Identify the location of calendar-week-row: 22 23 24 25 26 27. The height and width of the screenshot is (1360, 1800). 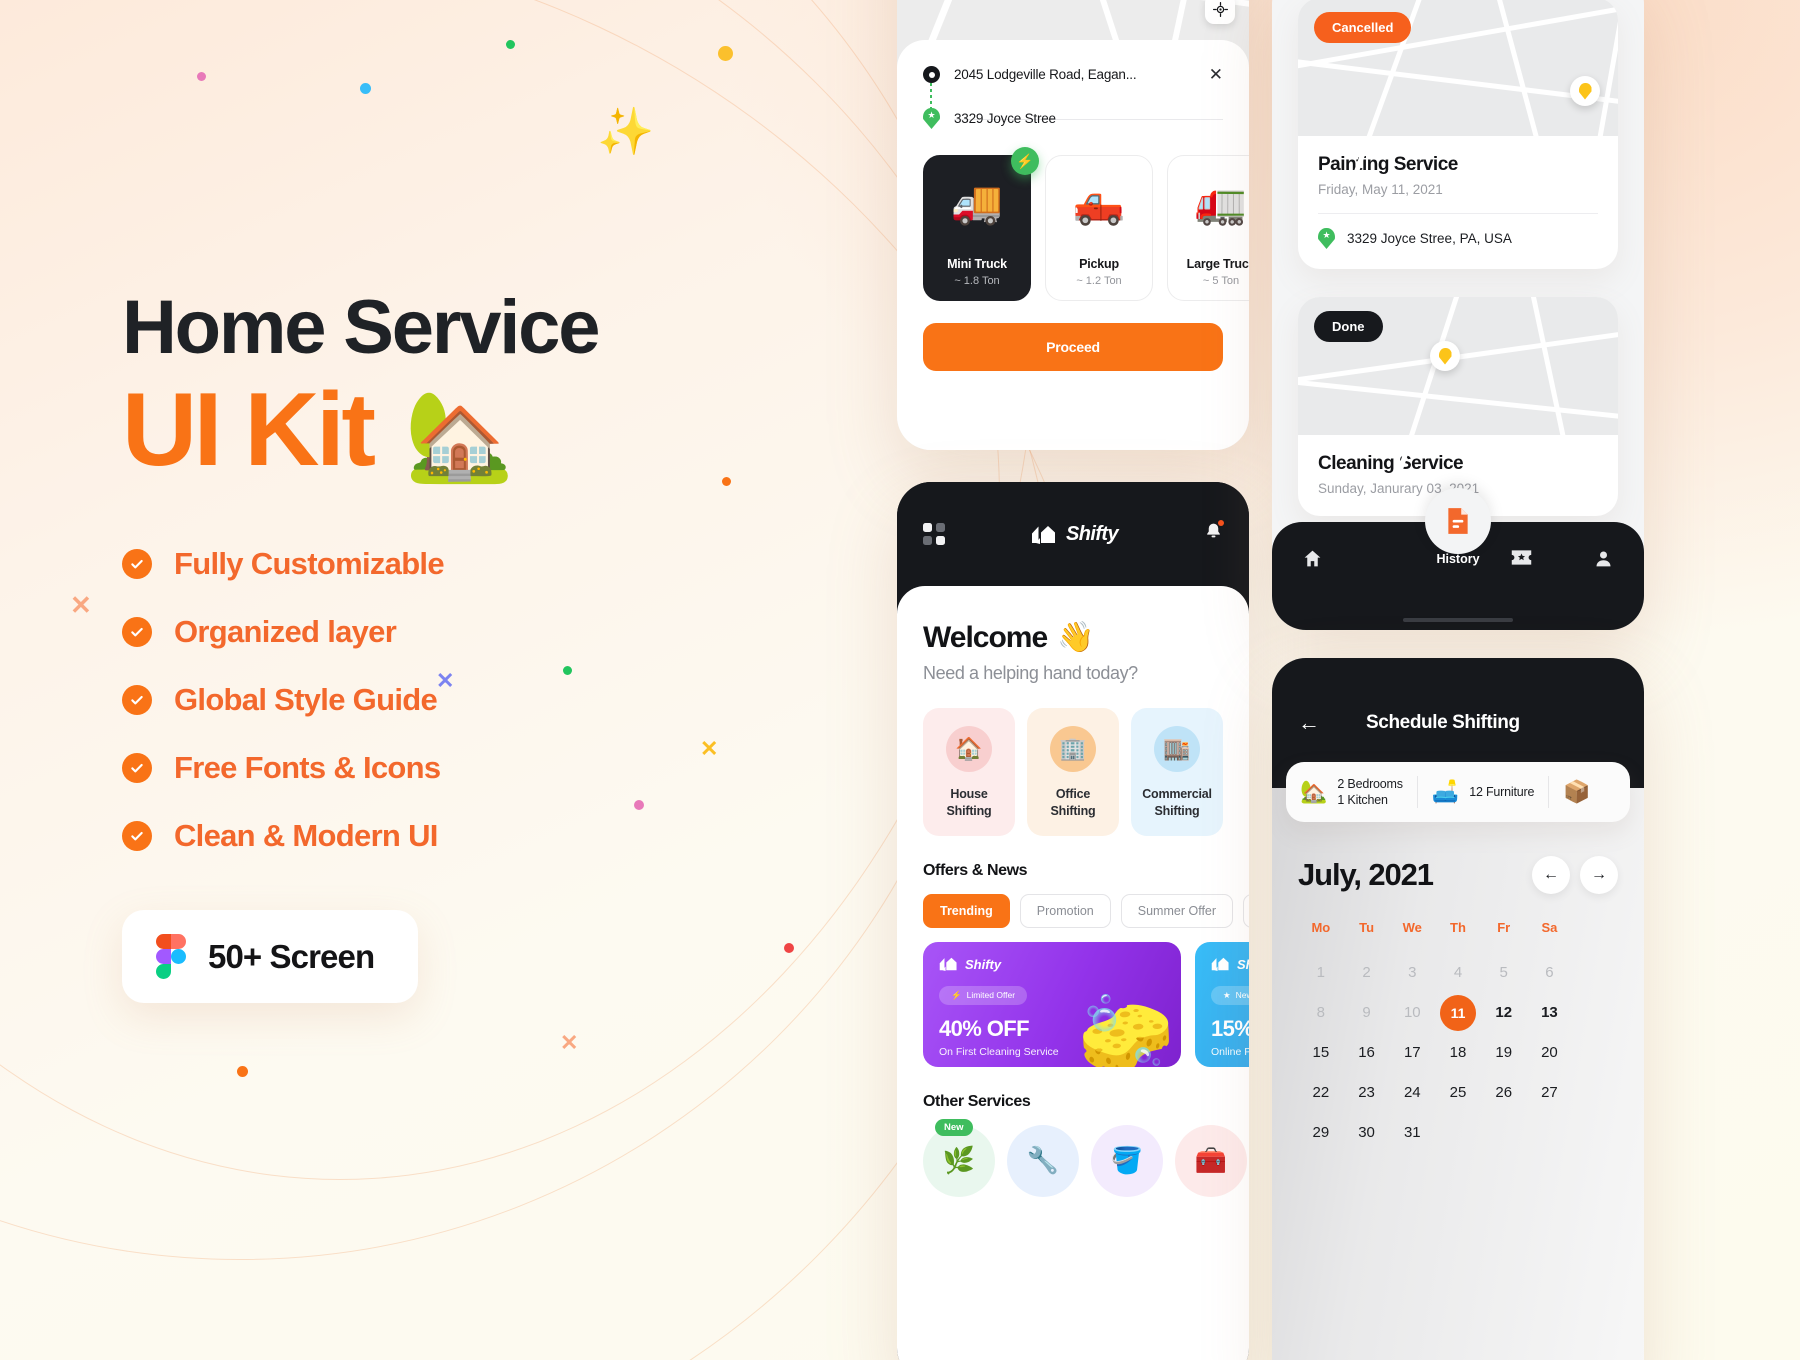
(1458, 1093).